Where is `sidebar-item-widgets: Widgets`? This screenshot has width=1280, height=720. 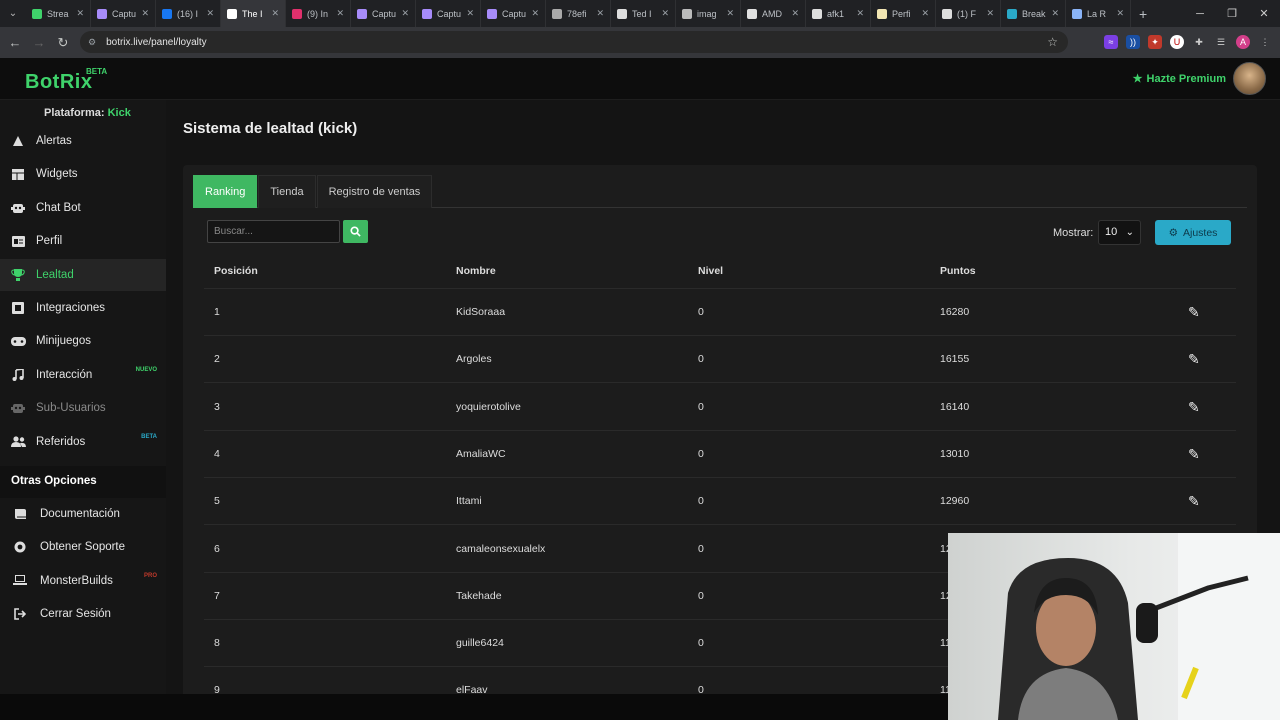 sidebar-item-widgets: Widgets is located at coordinates (83, 174).